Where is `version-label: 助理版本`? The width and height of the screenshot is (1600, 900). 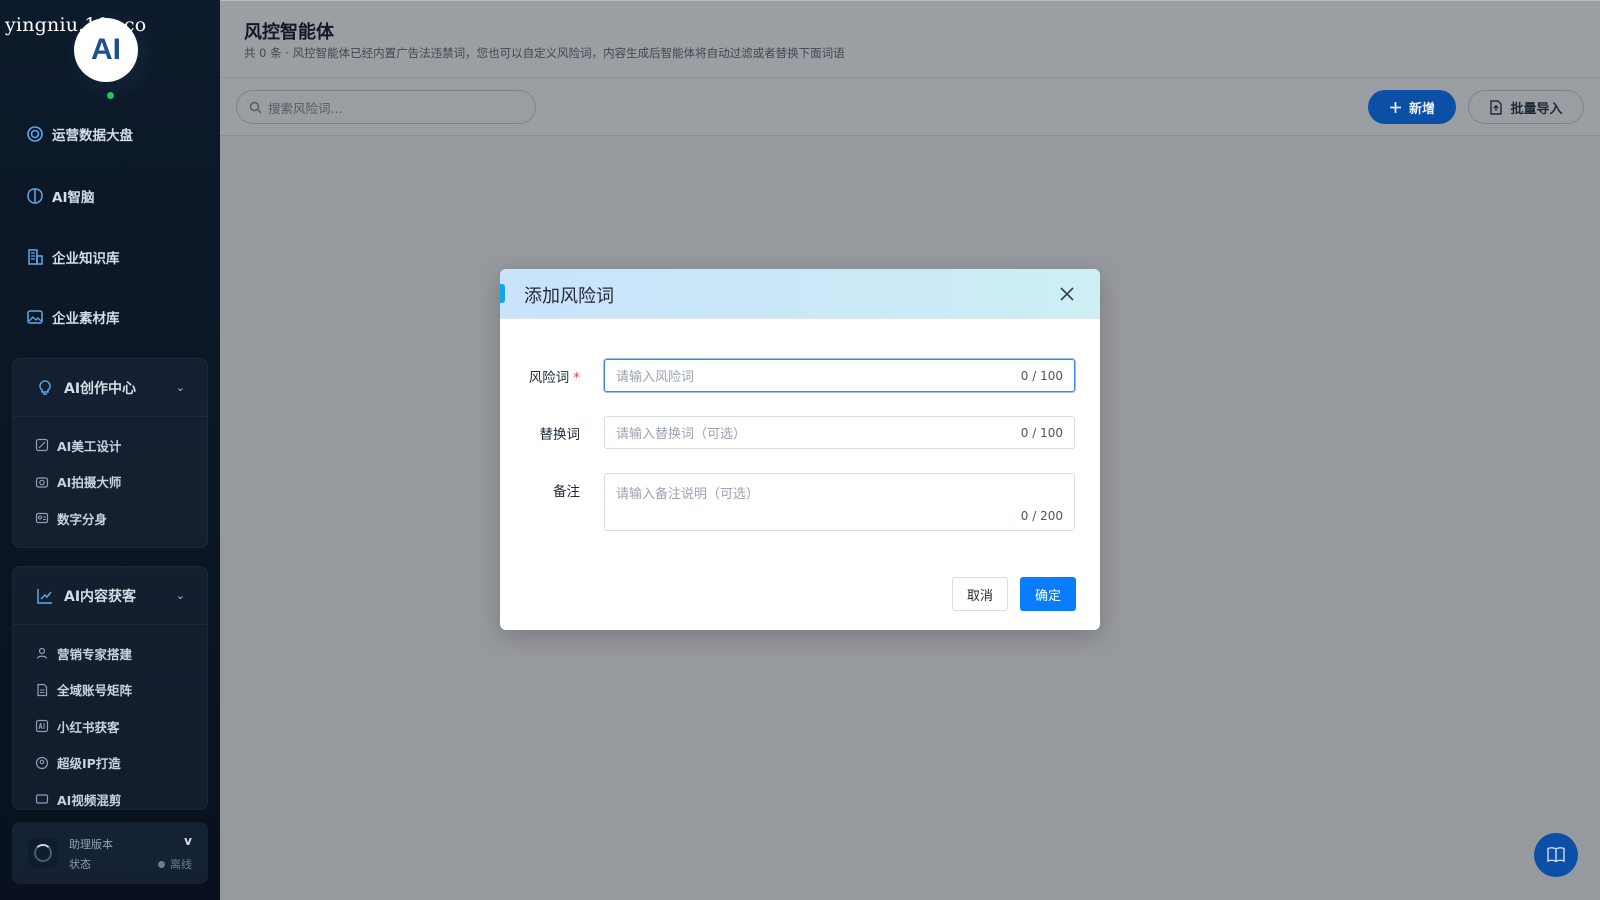
version-label: 助理版本 is located at coordinates (91, 844).